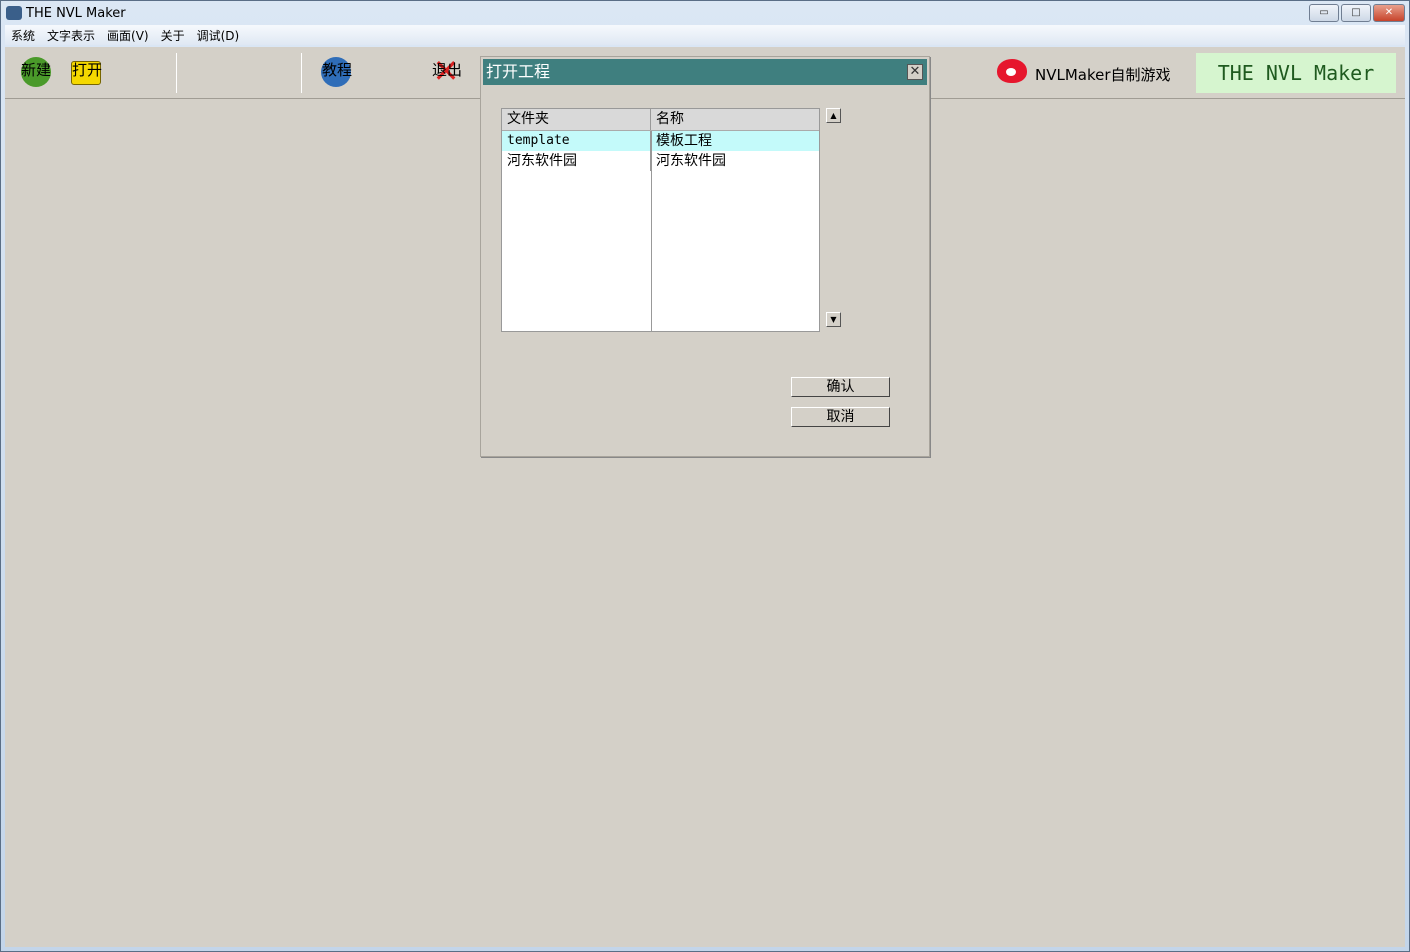 This screenshot has height=952, width=1410. What do you see at coordinates (447, 69) in the screenshot?
I see `exit-button: 退出` at bounding box center [447, 69].